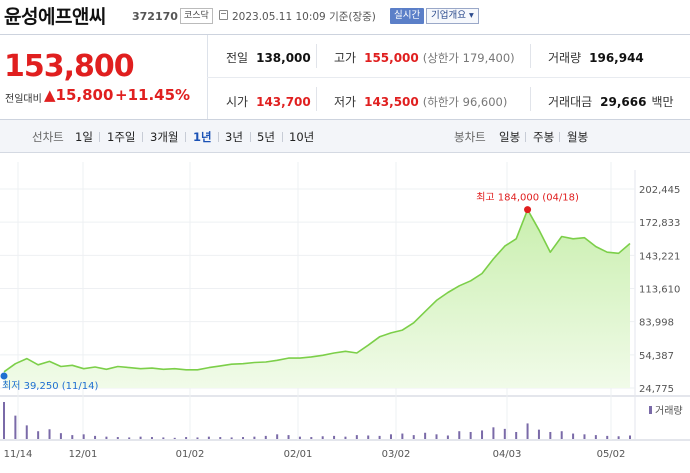 The height and width of the screenshot is (473, 690). What do you see at coordinates (656, 323) in the screenshot?
I see `y-tick-label: 83,998` at bounding box center [656, 323].